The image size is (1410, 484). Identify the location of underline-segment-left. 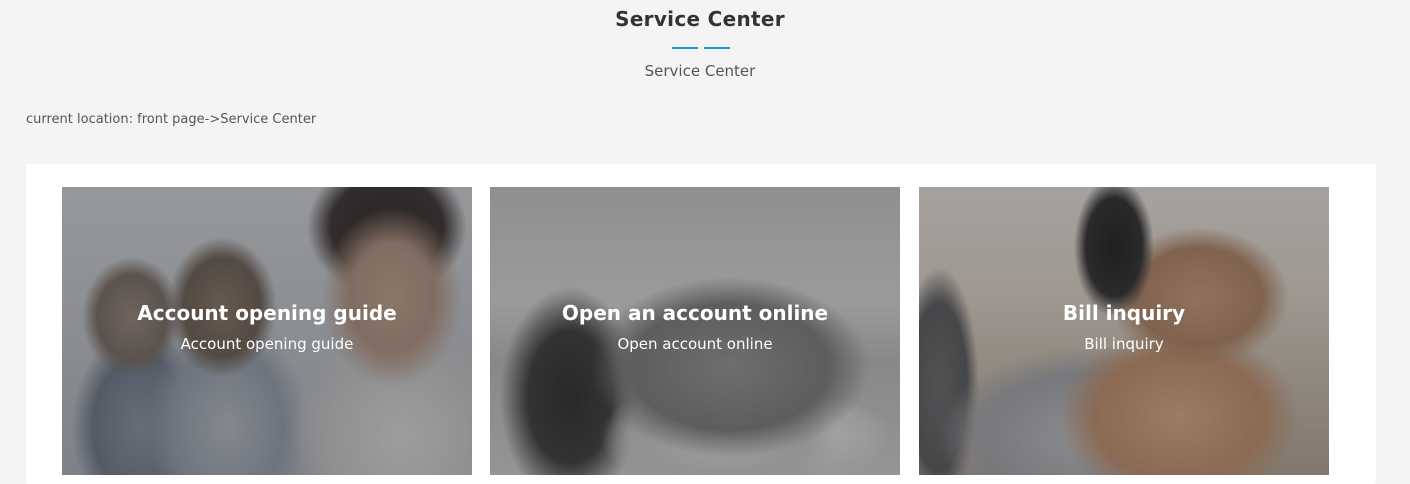
(685, 48).